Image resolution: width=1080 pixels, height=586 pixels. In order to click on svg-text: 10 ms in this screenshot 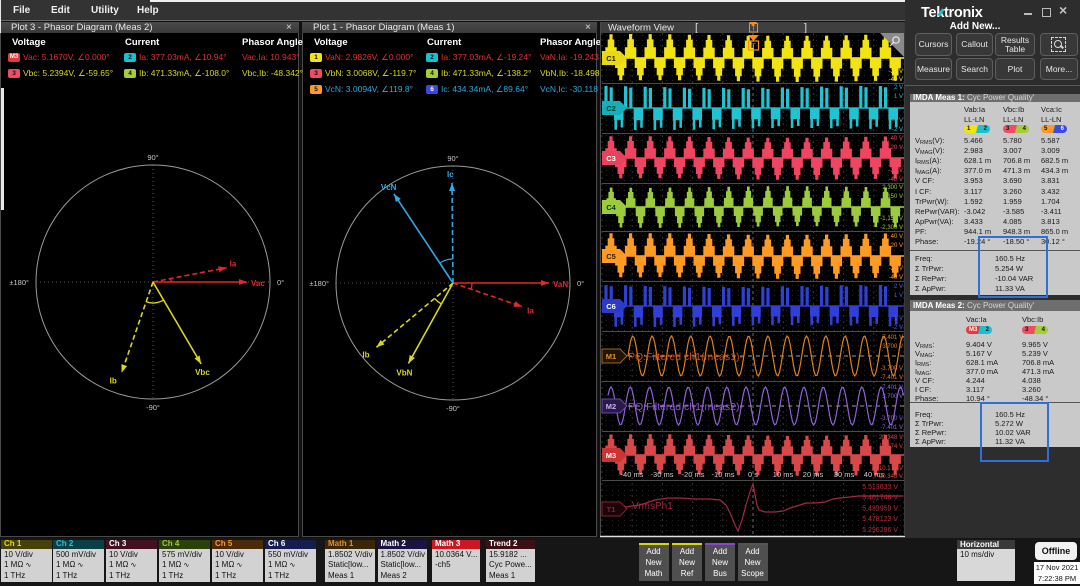, I will do `click(783, 474)`.